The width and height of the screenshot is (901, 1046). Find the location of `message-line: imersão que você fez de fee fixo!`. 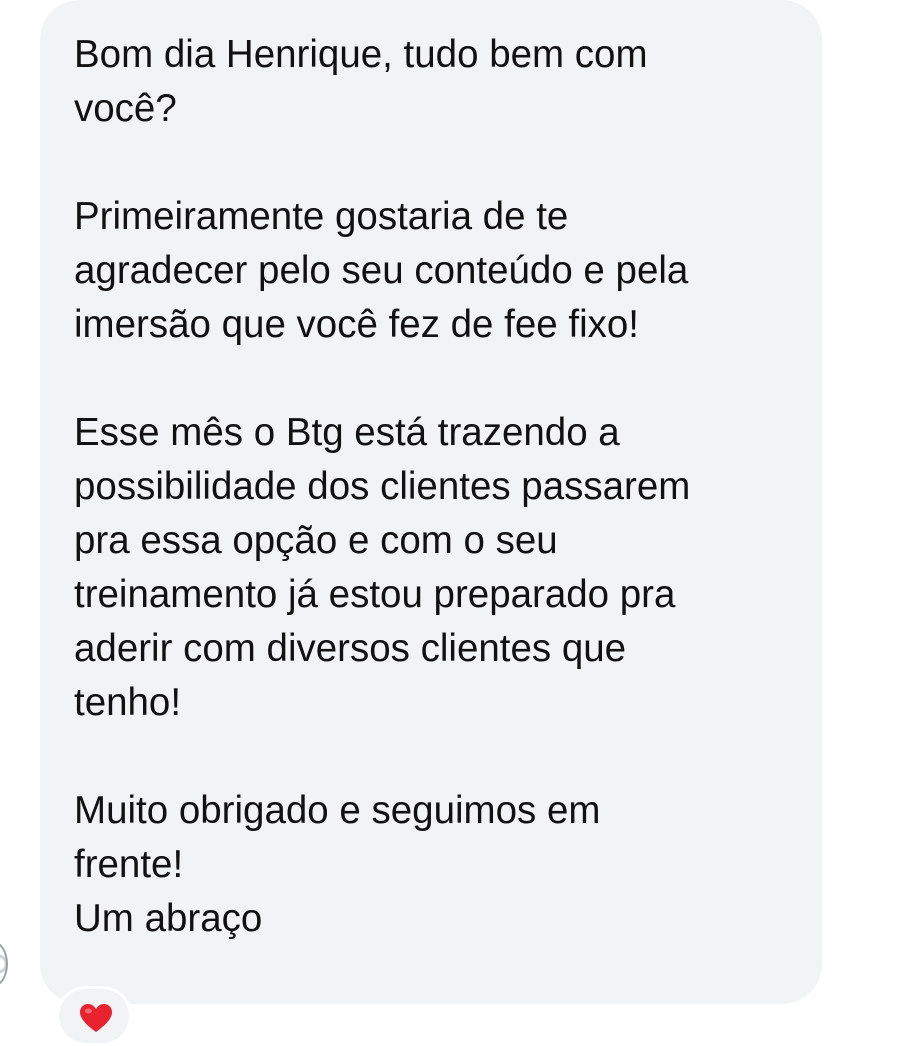

message-line: imersão que você fez de fee fixo! is located at coordinates (356, 324).